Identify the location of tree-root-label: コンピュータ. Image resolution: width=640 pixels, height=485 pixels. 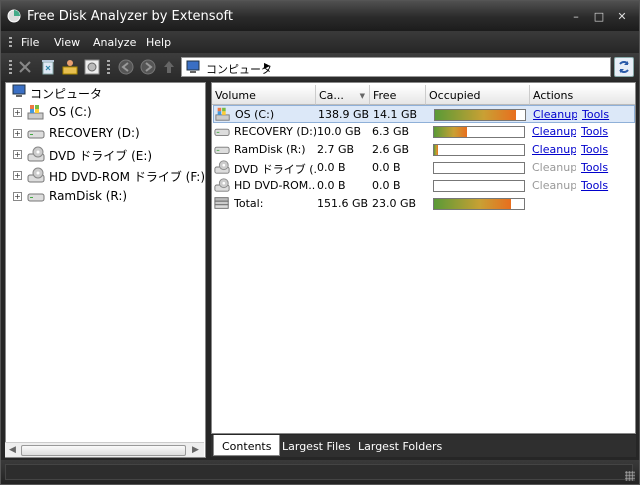
(66, 94).